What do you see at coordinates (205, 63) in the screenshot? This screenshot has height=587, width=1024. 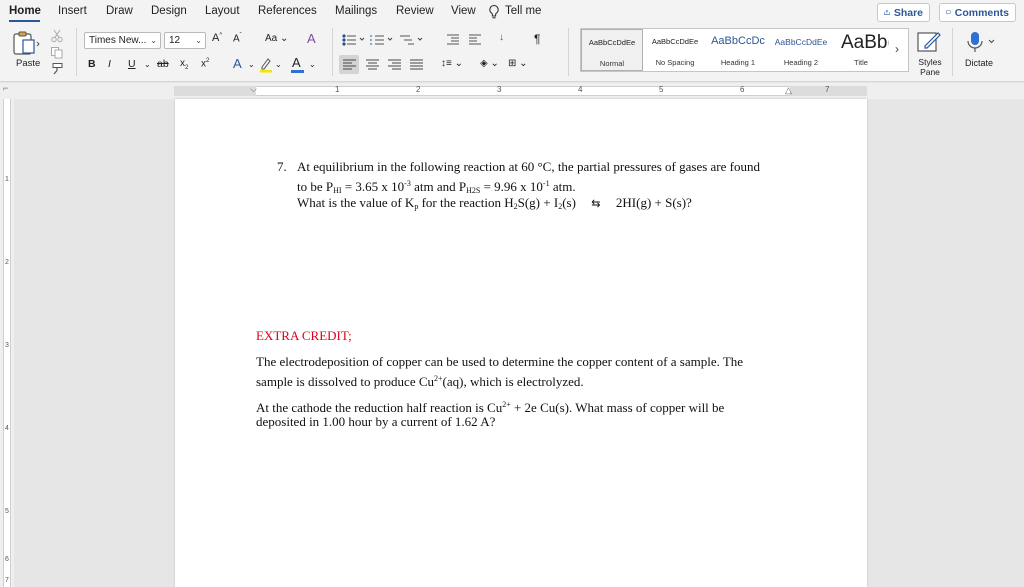 I see `superscript-icon: x2` at bounding box center [205, 63].